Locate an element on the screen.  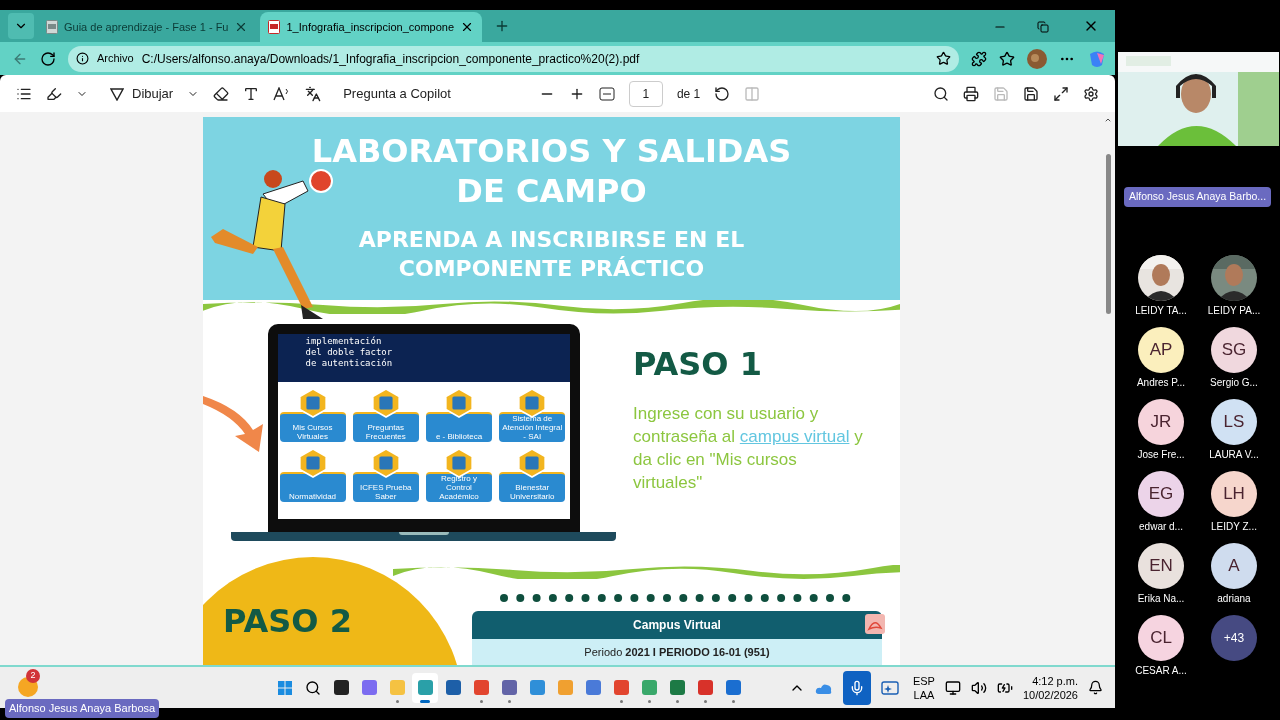
favorites-icon is located at coordinates (1007, 58).